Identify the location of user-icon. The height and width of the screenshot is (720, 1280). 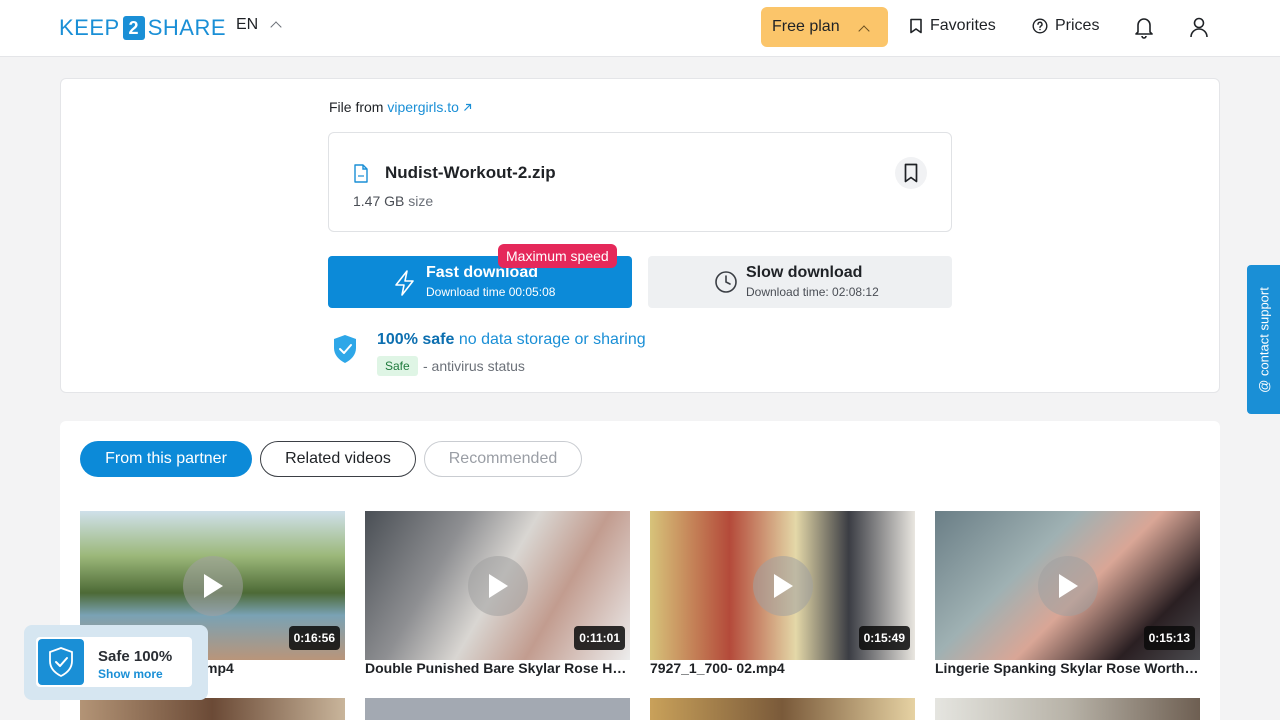
(1199, 27).